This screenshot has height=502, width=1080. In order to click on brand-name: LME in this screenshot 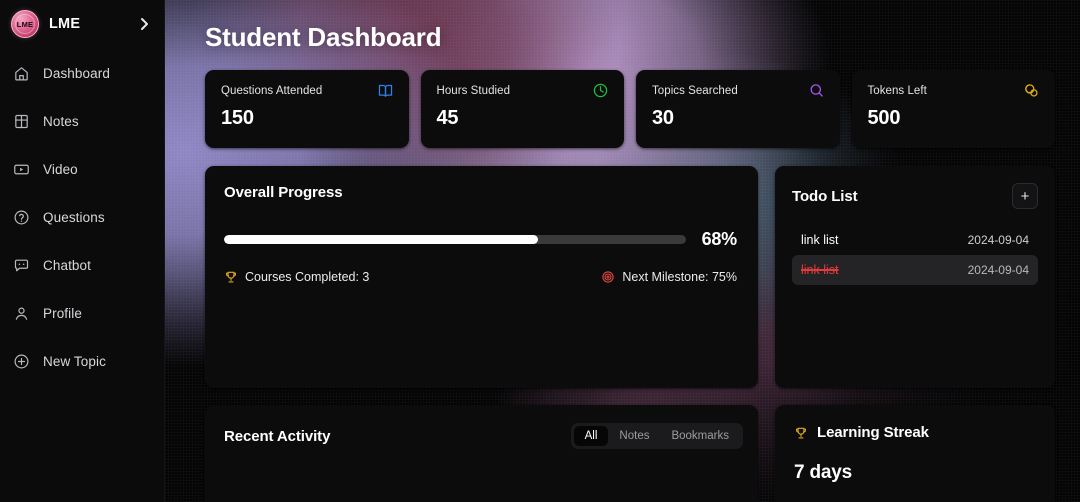, I will do `click(65, 24)`.